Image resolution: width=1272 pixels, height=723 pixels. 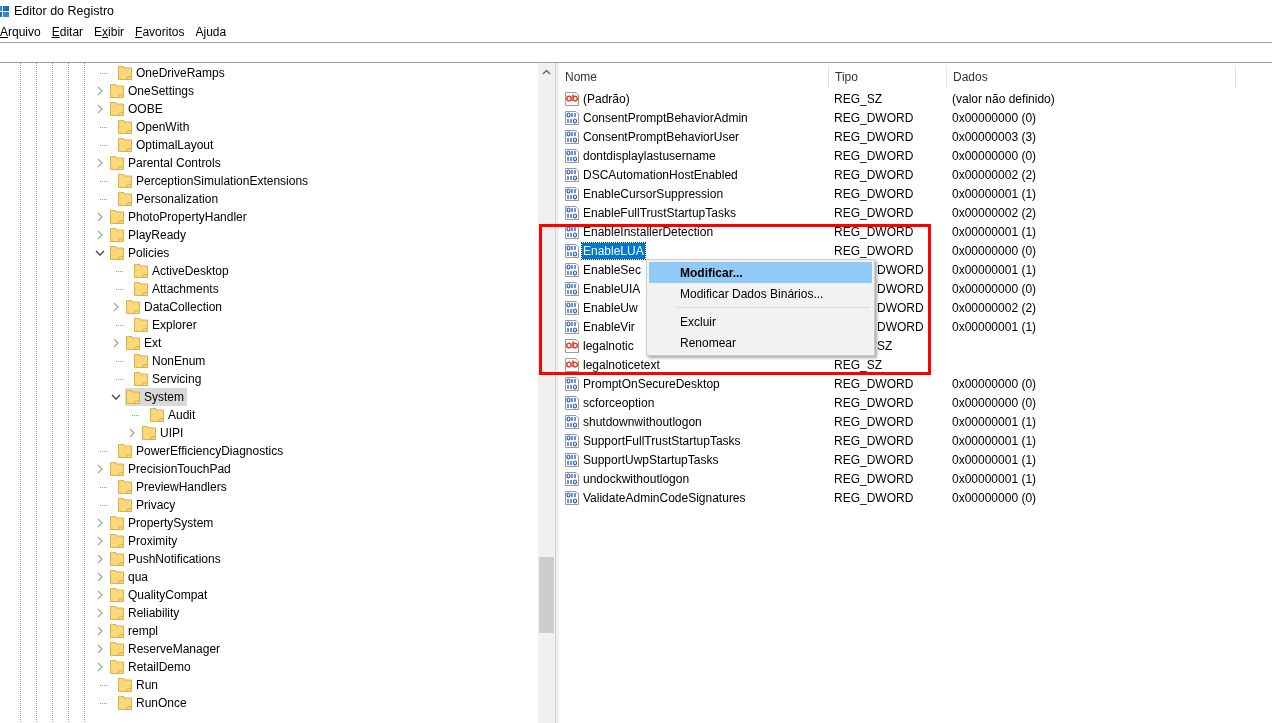 What do you see at coordinates (113, 32) in the screenshot?
I see `menu-item: Exibir` at bounding box center [113, 32].